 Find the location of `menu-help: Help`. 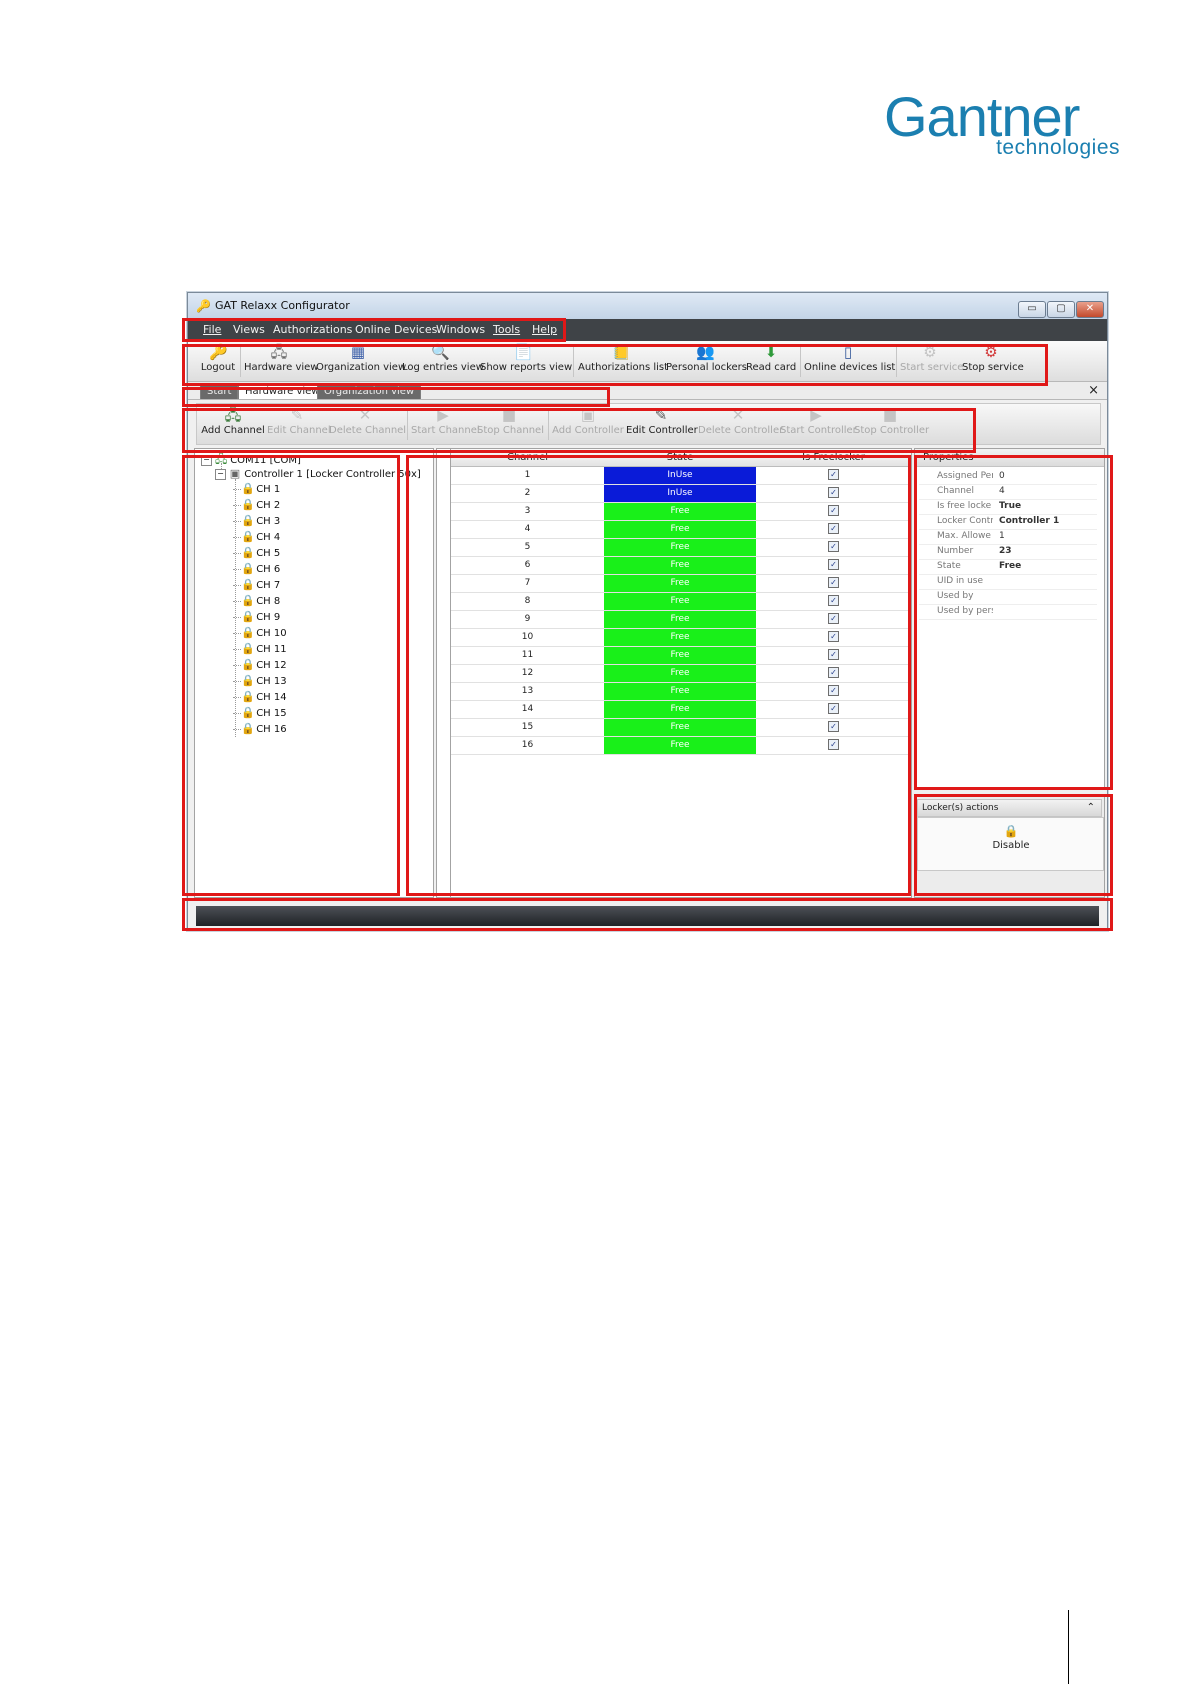

menu-help: Help is located at coordinates (544, 329).